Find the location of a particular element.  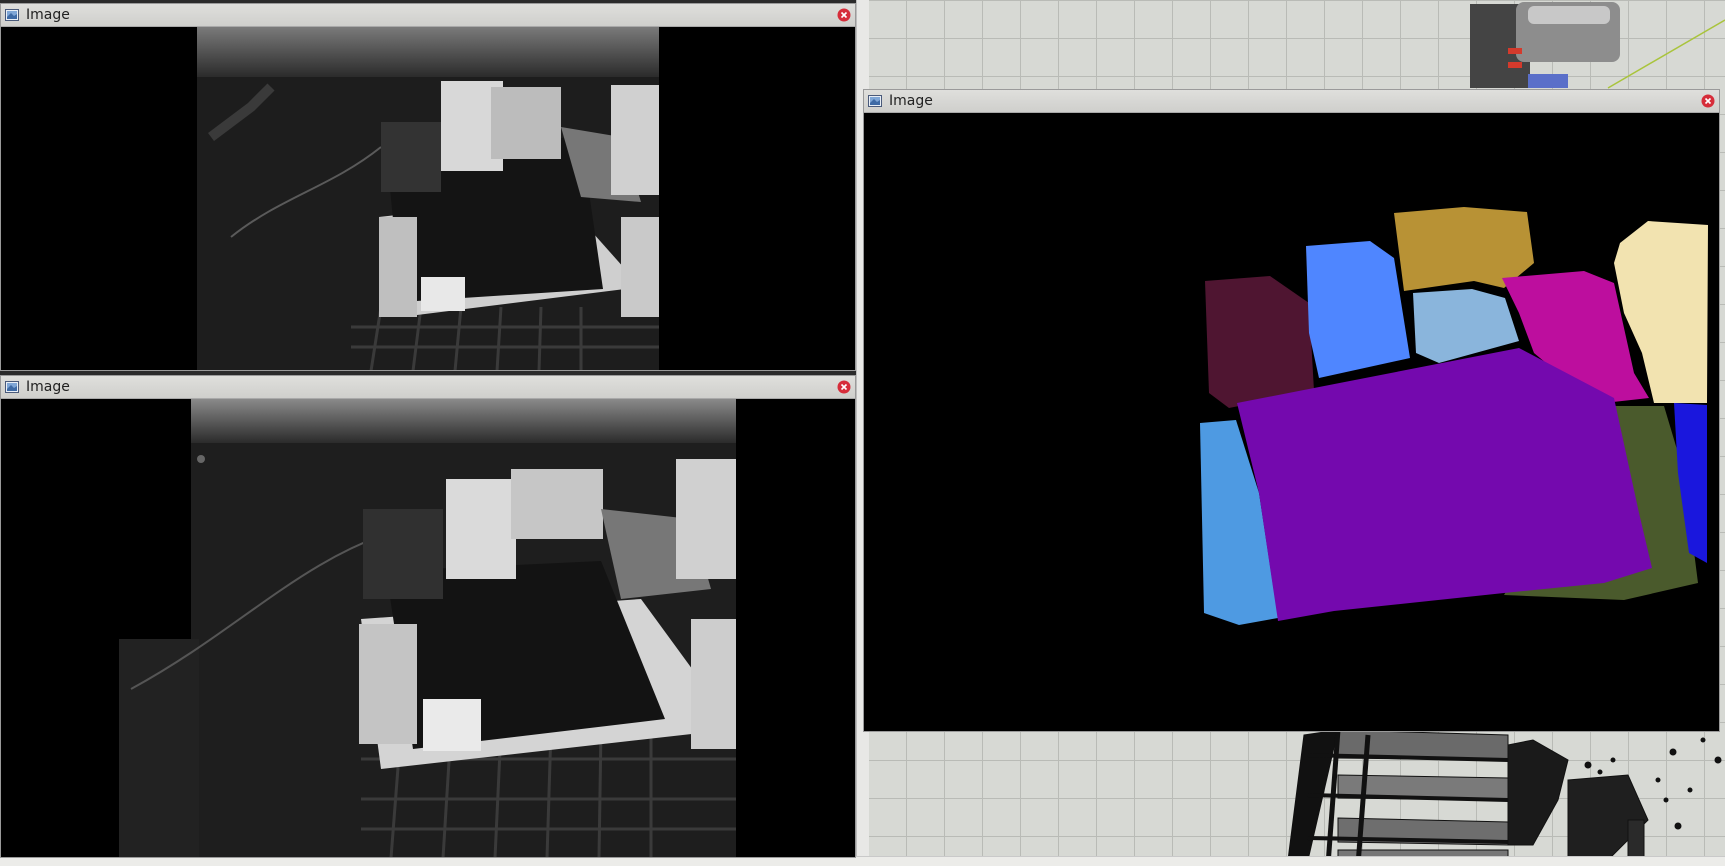

segment-maroon is located at coordinates (1259, 342).